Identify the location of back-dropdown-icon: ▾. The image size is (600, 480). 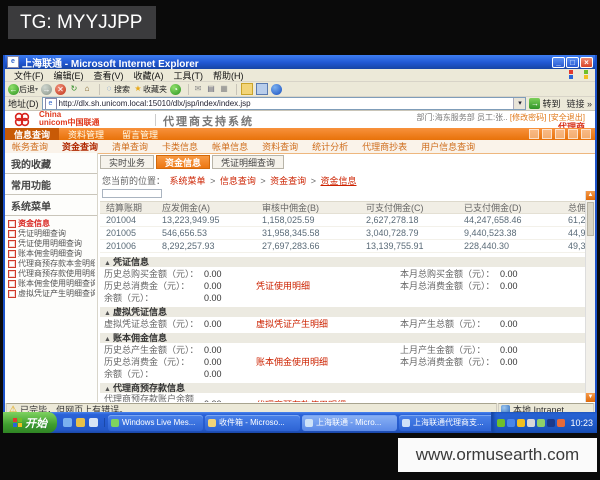
(36, 89).